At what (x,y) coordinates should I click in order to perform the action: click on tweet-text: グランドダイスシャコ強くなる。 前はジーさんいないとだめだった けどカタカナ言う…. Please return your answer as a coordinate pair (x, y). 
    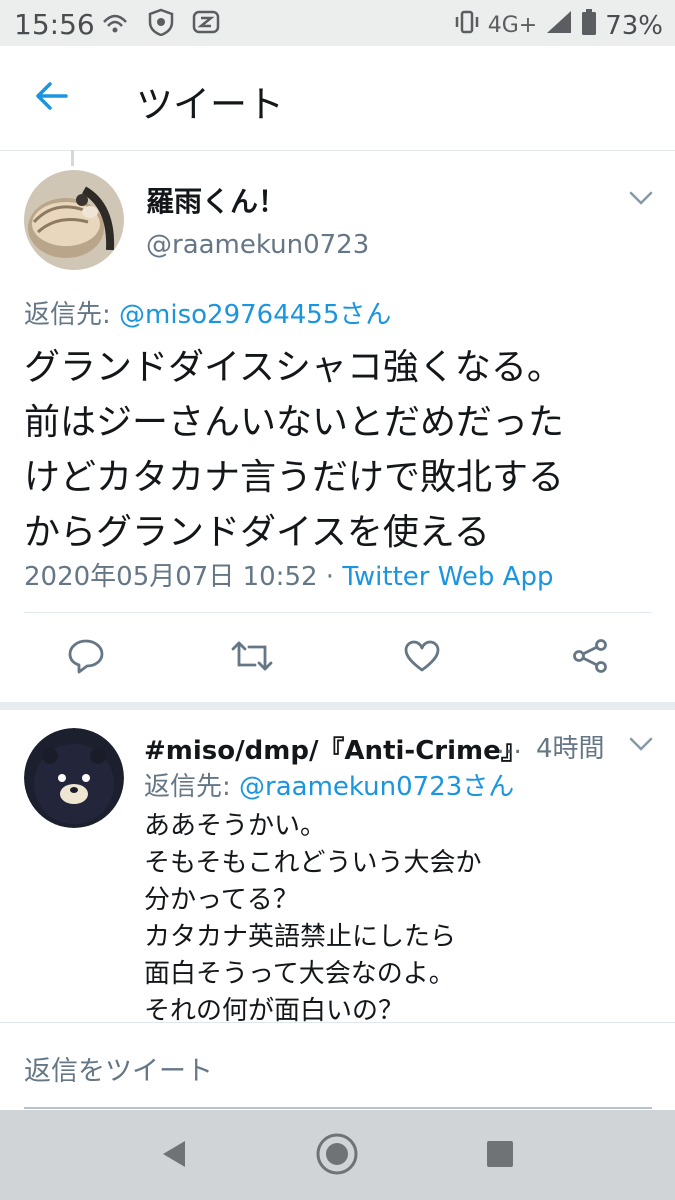
    Looking at the image, I should click on (294, 450).